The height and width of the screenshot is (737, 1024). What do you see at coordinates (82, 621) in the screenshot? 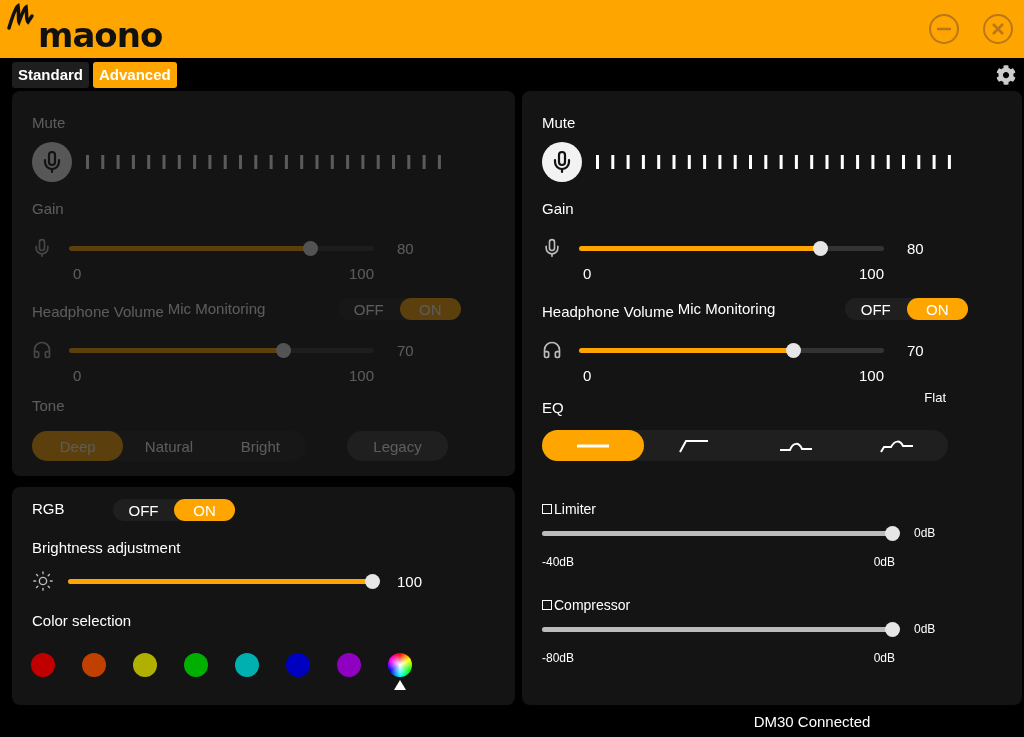
I see `color-selection-label: Color selection` at bounding box center [82, 621].